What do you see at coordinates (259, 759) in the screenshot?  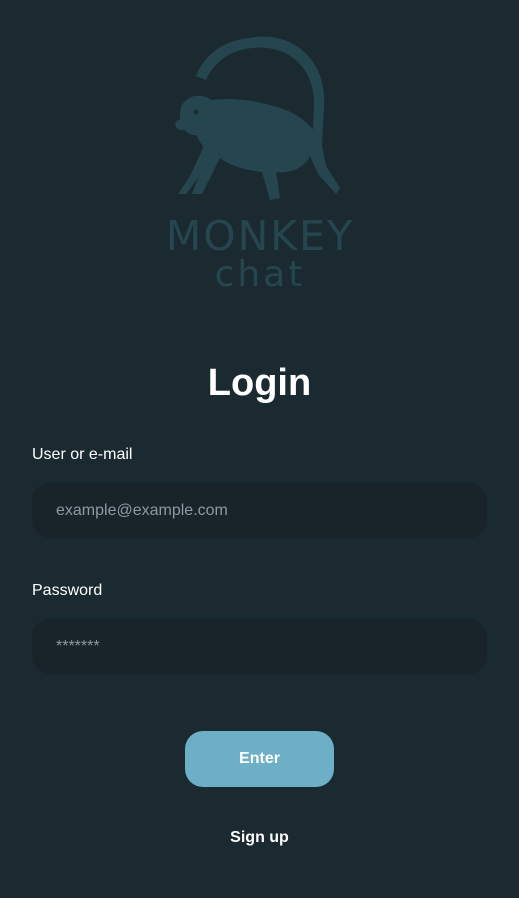 I see `enter-button: Enter` at bounding box center [259, 759].